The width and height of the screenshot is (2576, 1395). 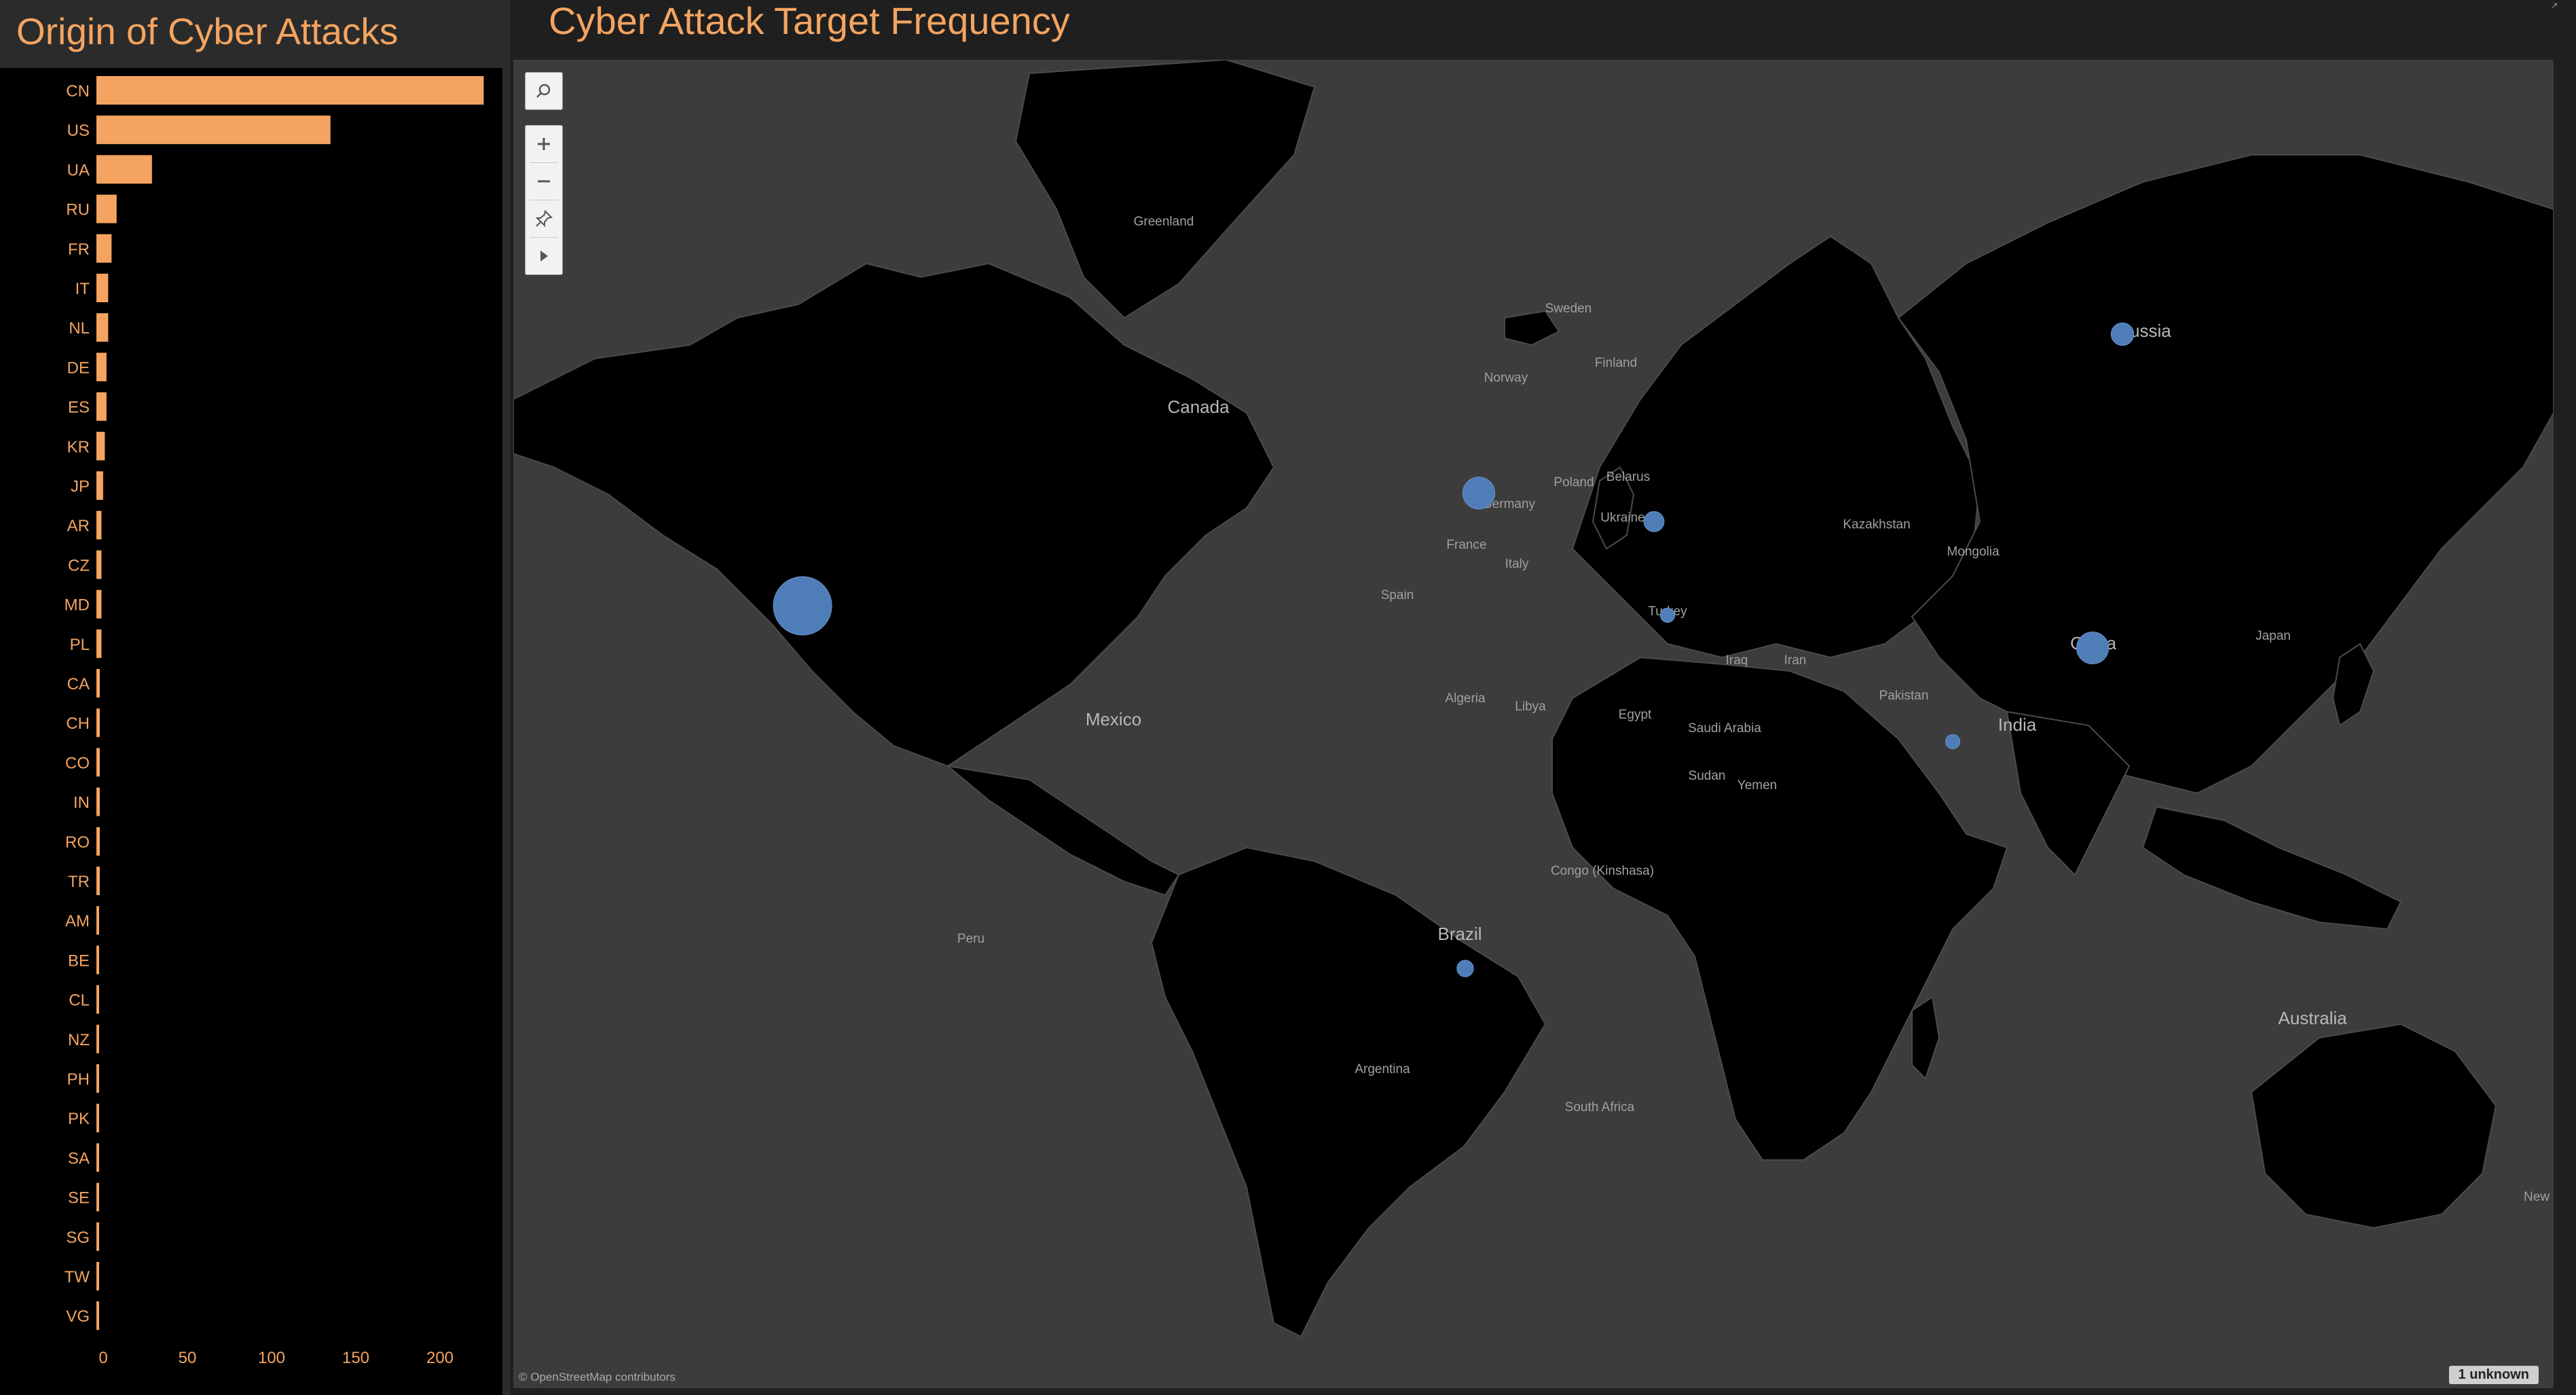 What do you see at coordinates (544, 219) in the screenshot?
I see `pin-icon` at bounding box center [544, 219].